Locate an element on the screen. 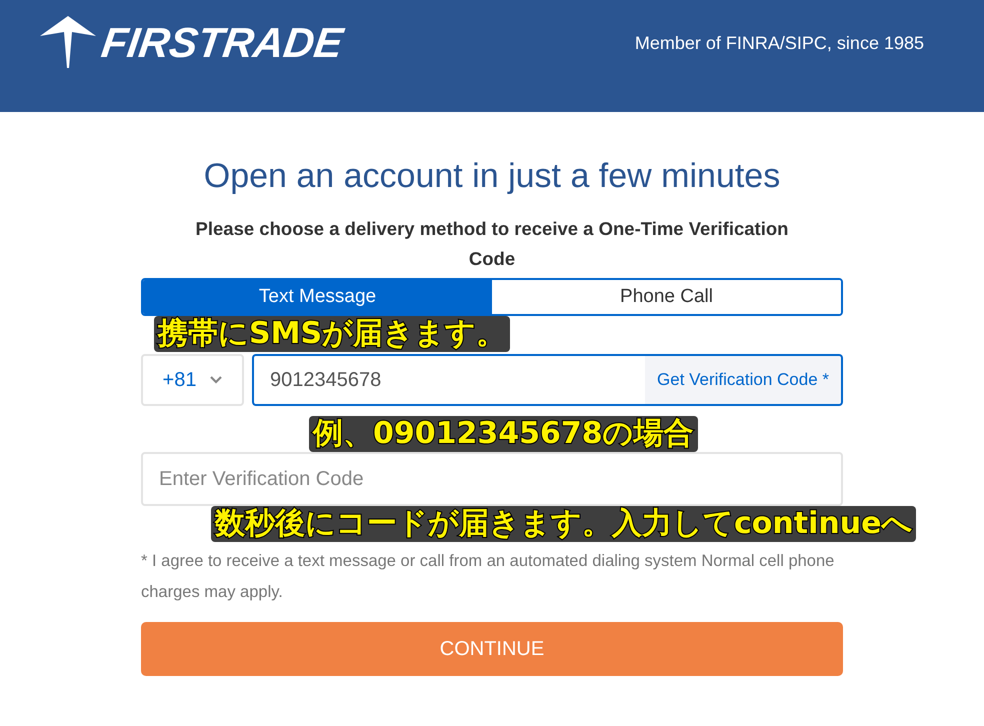  chevron-down-icon is located at coordinates (216, 380).